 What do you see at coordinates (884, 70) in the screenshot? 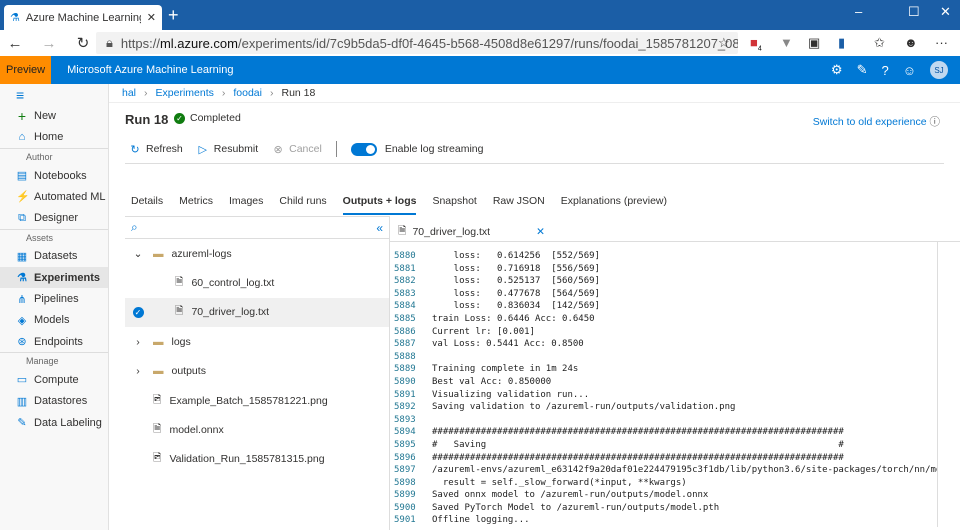
I see `help-icon: ?` at bounding box center [884, 70].